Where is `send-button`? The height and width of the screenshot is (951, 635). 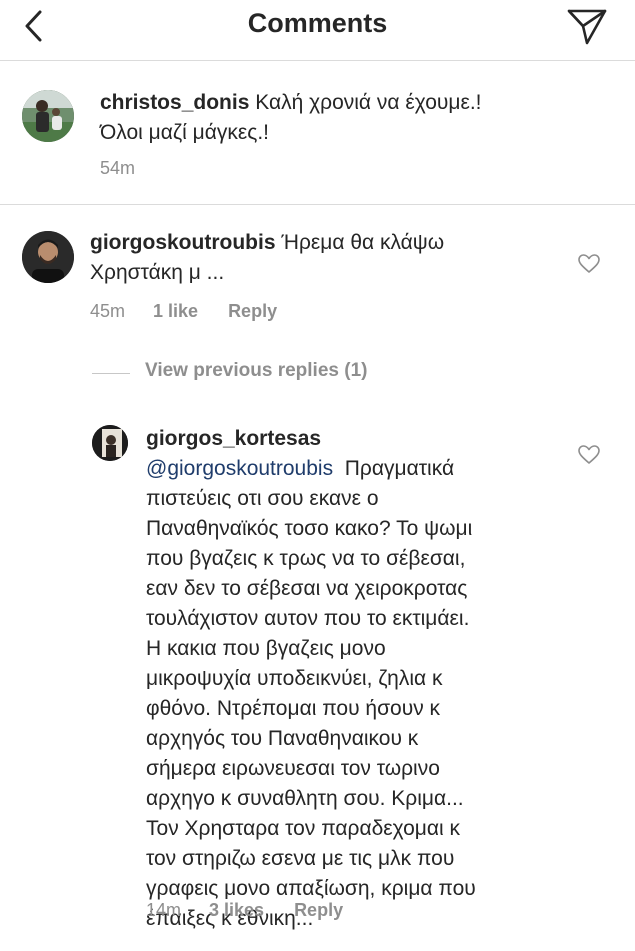 send-button is located at coordinates (587, 26).